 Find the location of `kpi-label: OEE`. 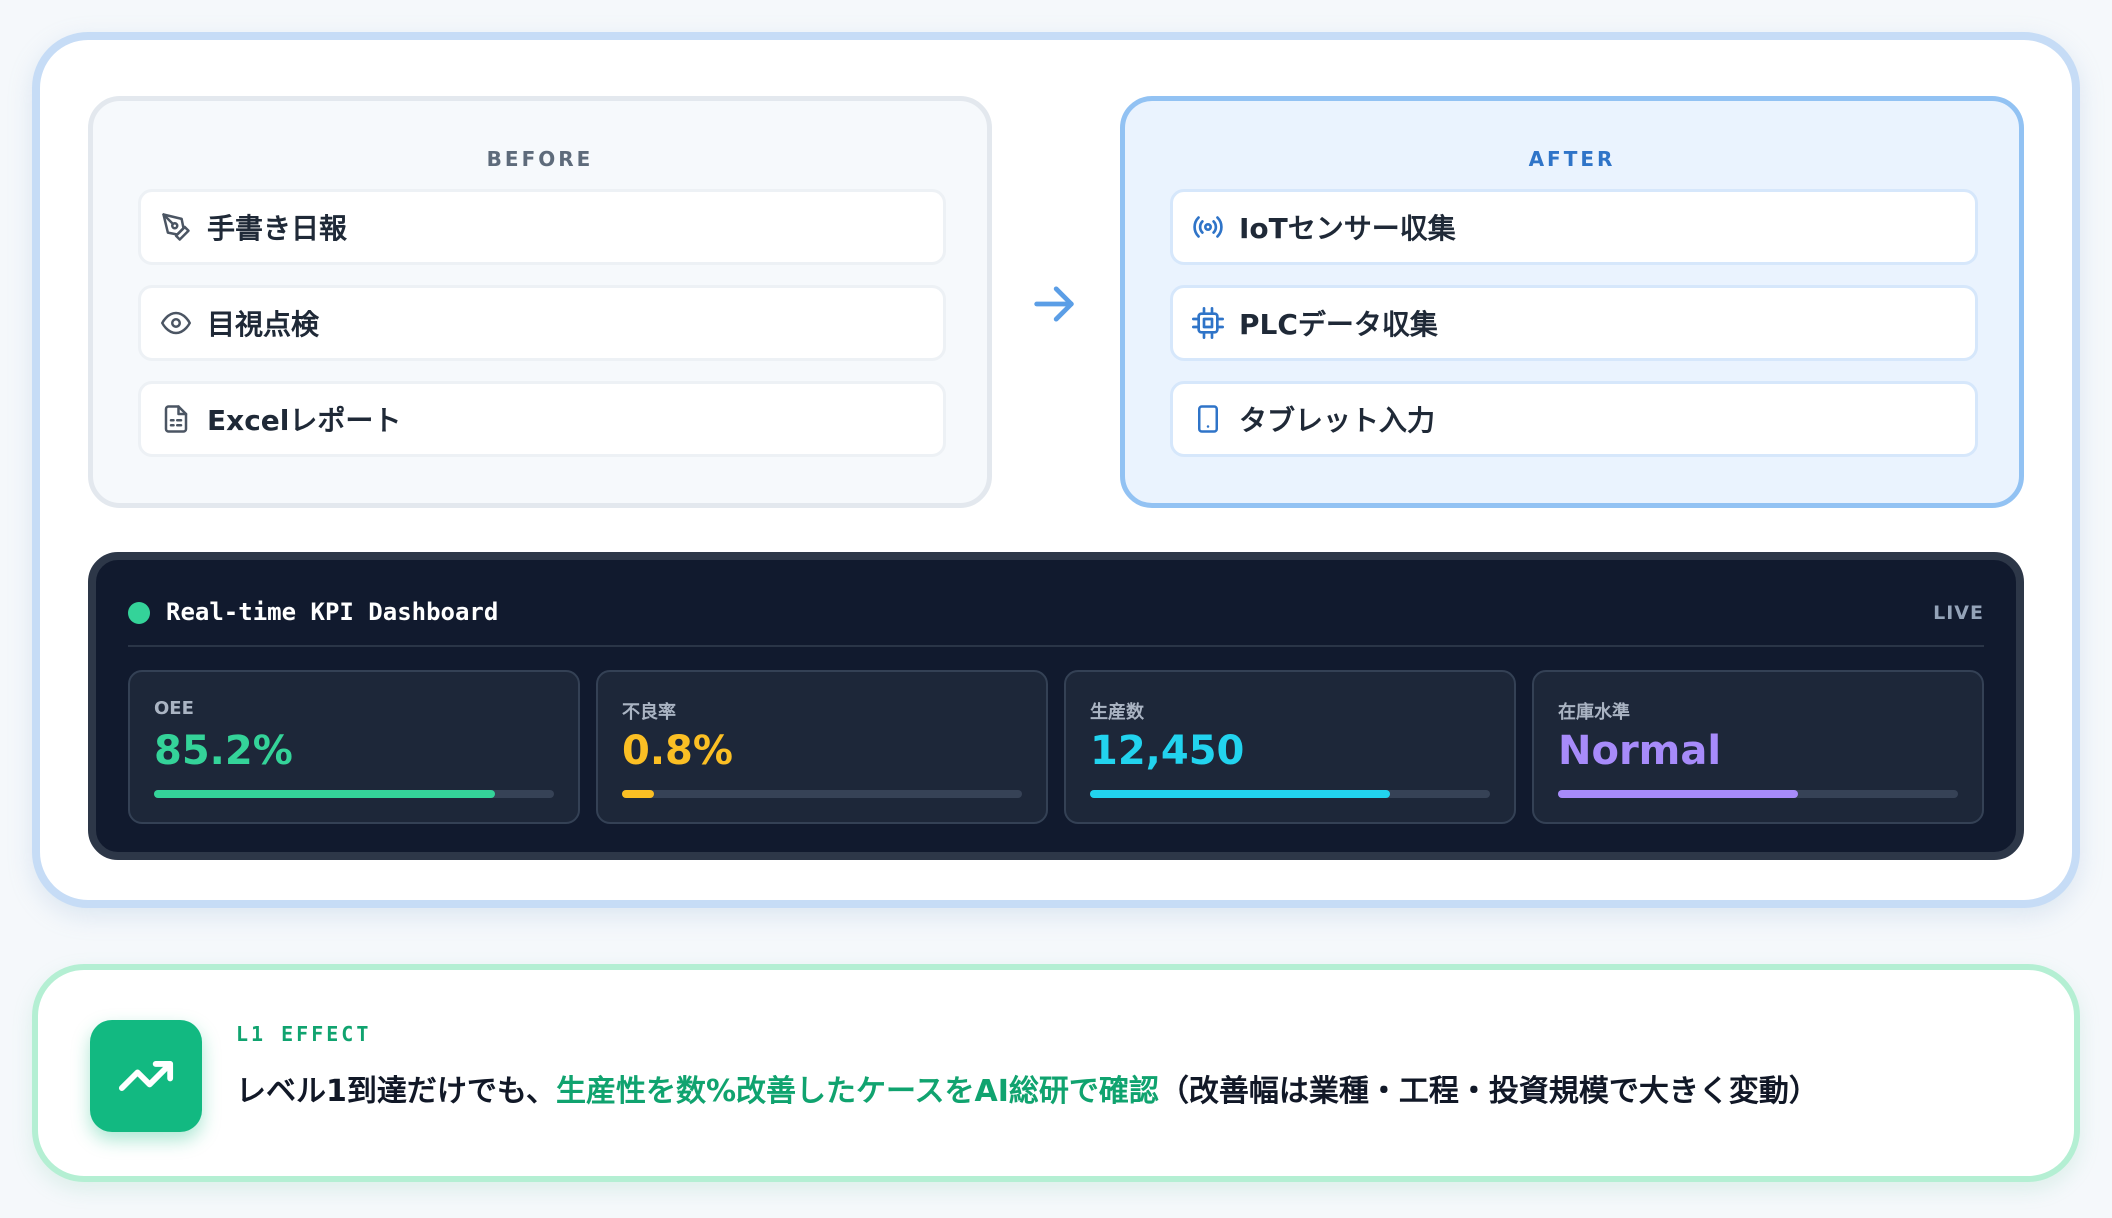

kpi-label: OEE is located at coordinates (174, 708).